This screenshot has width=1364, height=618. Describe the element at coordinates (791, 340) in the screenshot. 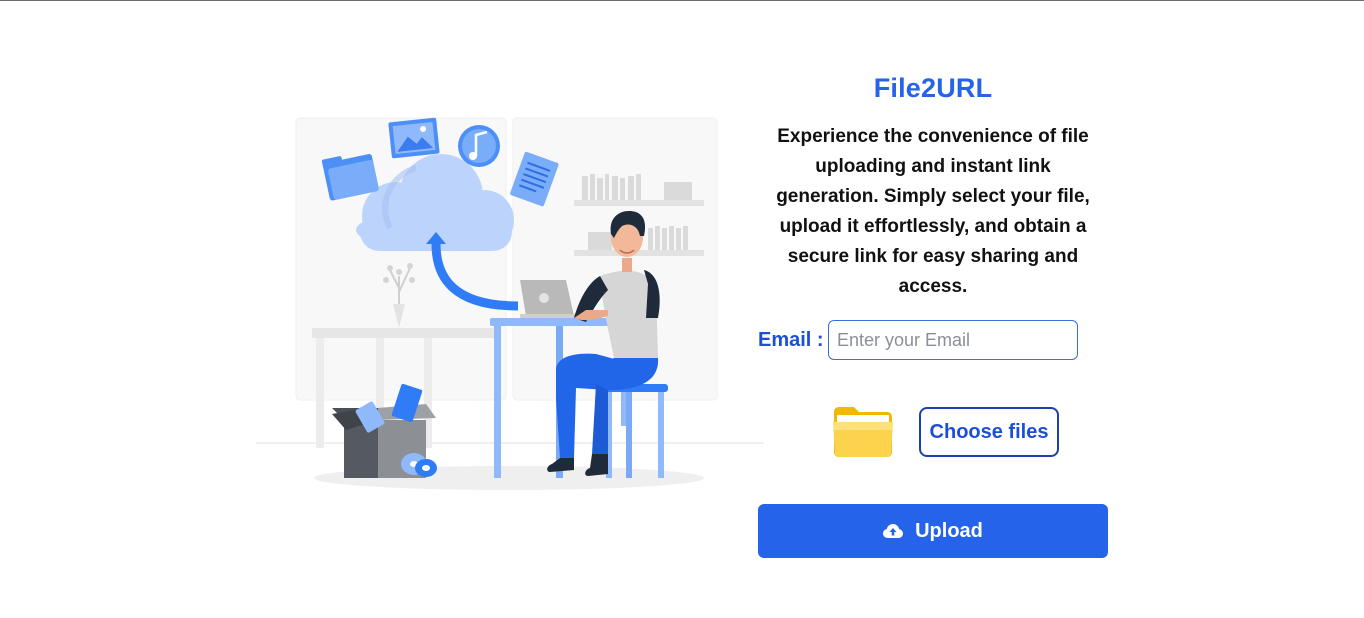

I see `email-label: Email :` at that location.